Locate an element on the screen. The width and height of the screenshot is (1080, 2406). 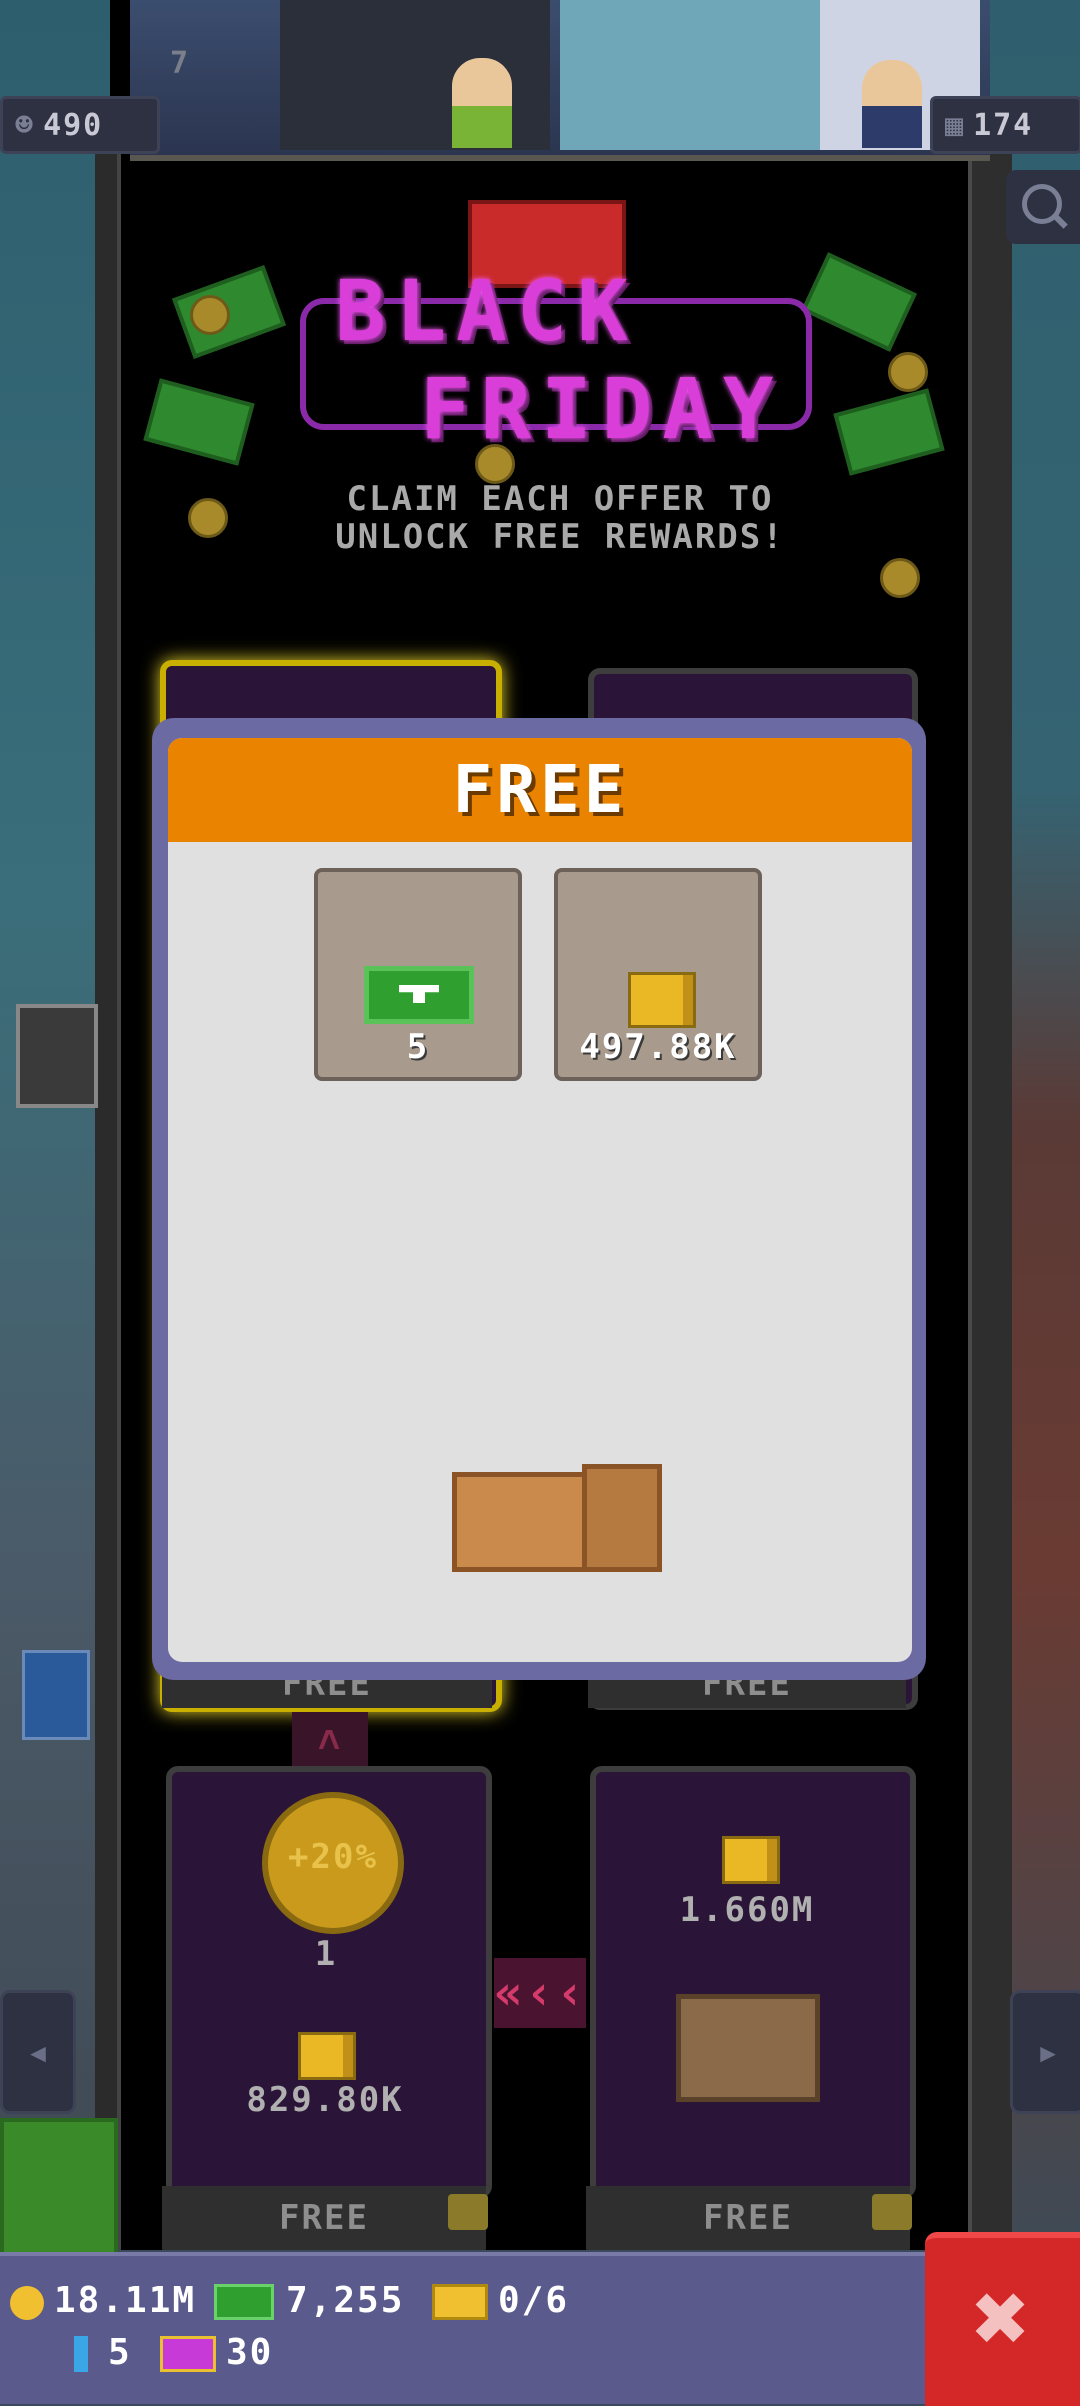
floors-counter: ▦ 174 is located at coordinates (1005, 125).